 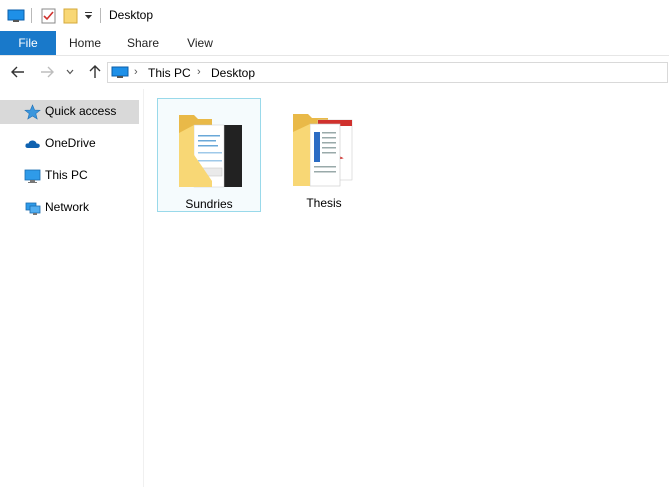 I want to click on tab-file: File, so click(x=28, y=43).